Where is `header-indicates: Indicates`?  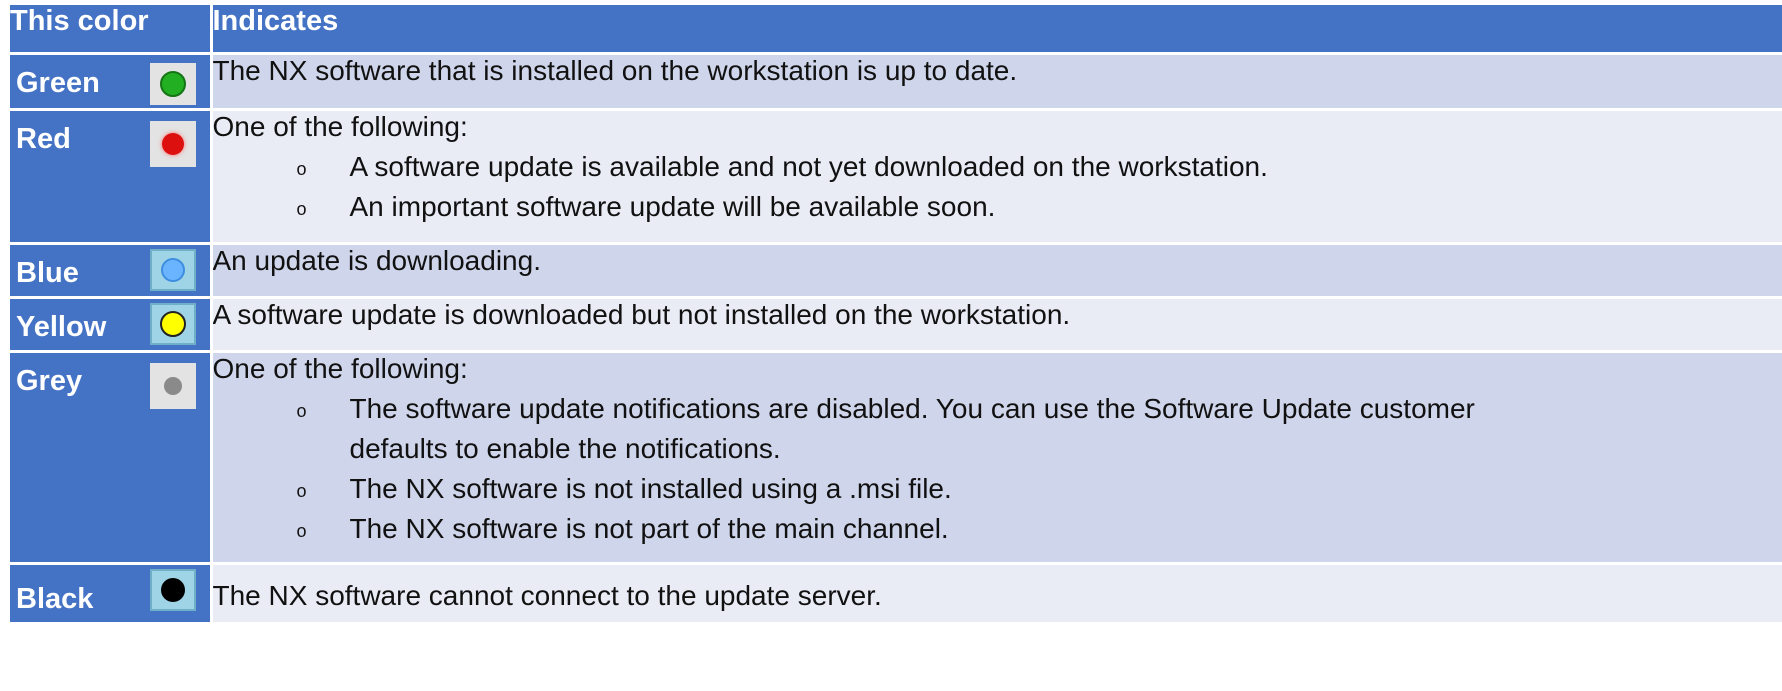
header-indicates: Indicates is located at coordinates (996, 30).